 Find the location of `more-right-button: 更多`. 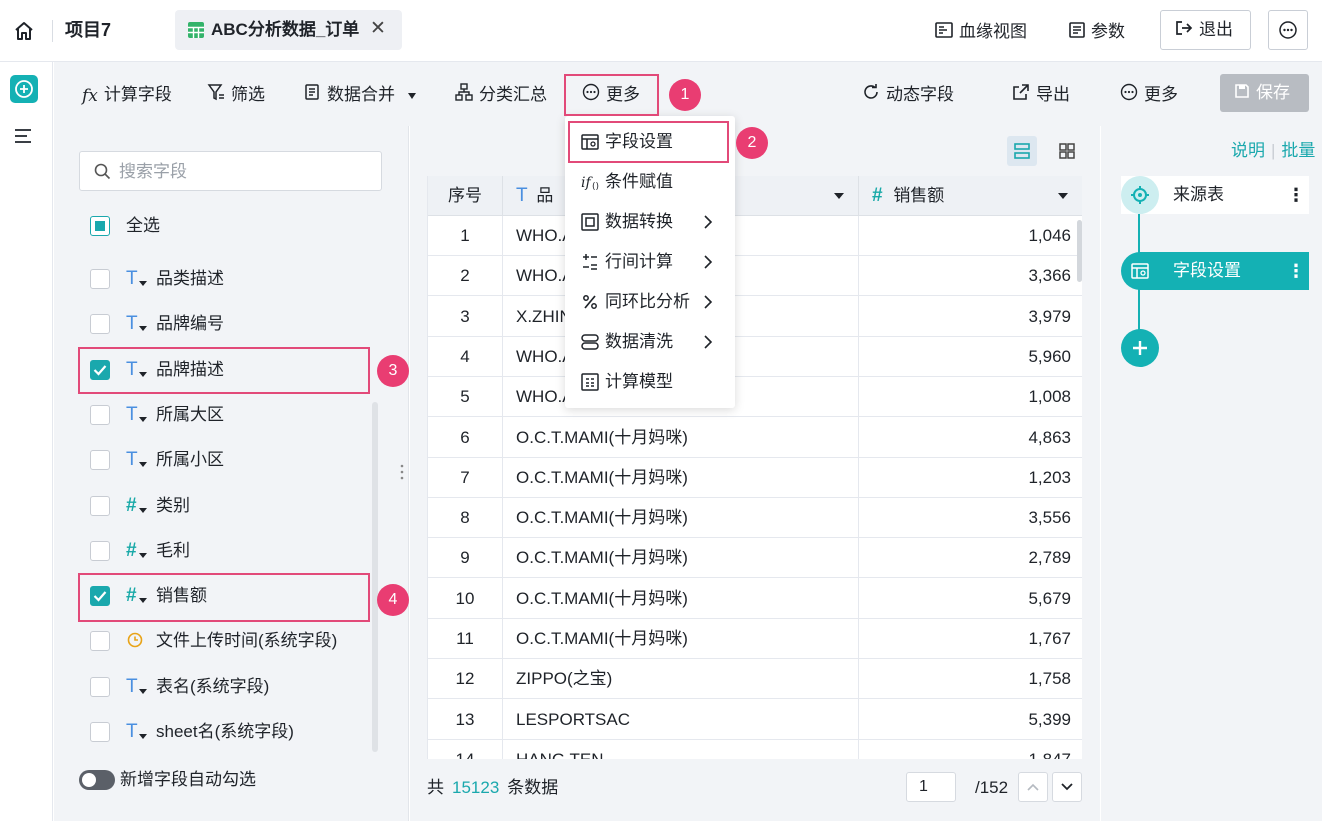

more-right-button: 更多 is located at coordinates (1149, 95).